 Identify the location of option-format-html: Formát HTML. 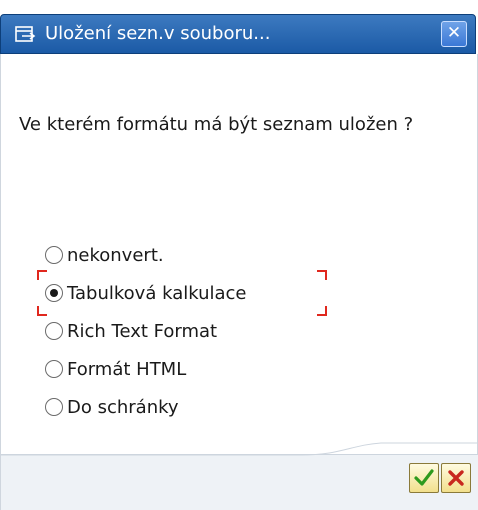
(146, 369).